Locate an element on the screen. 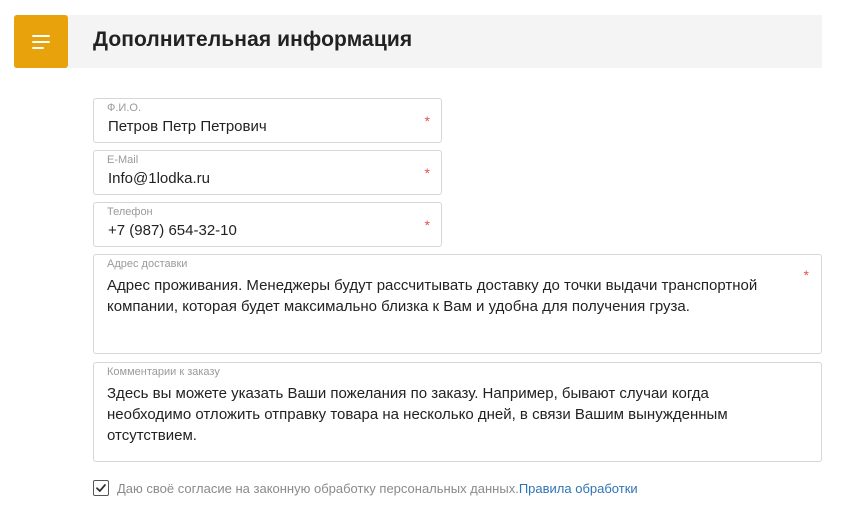 This screenshot has height=520, width=851. address-label: Адрес доставки is located at coordinates (147, 264).